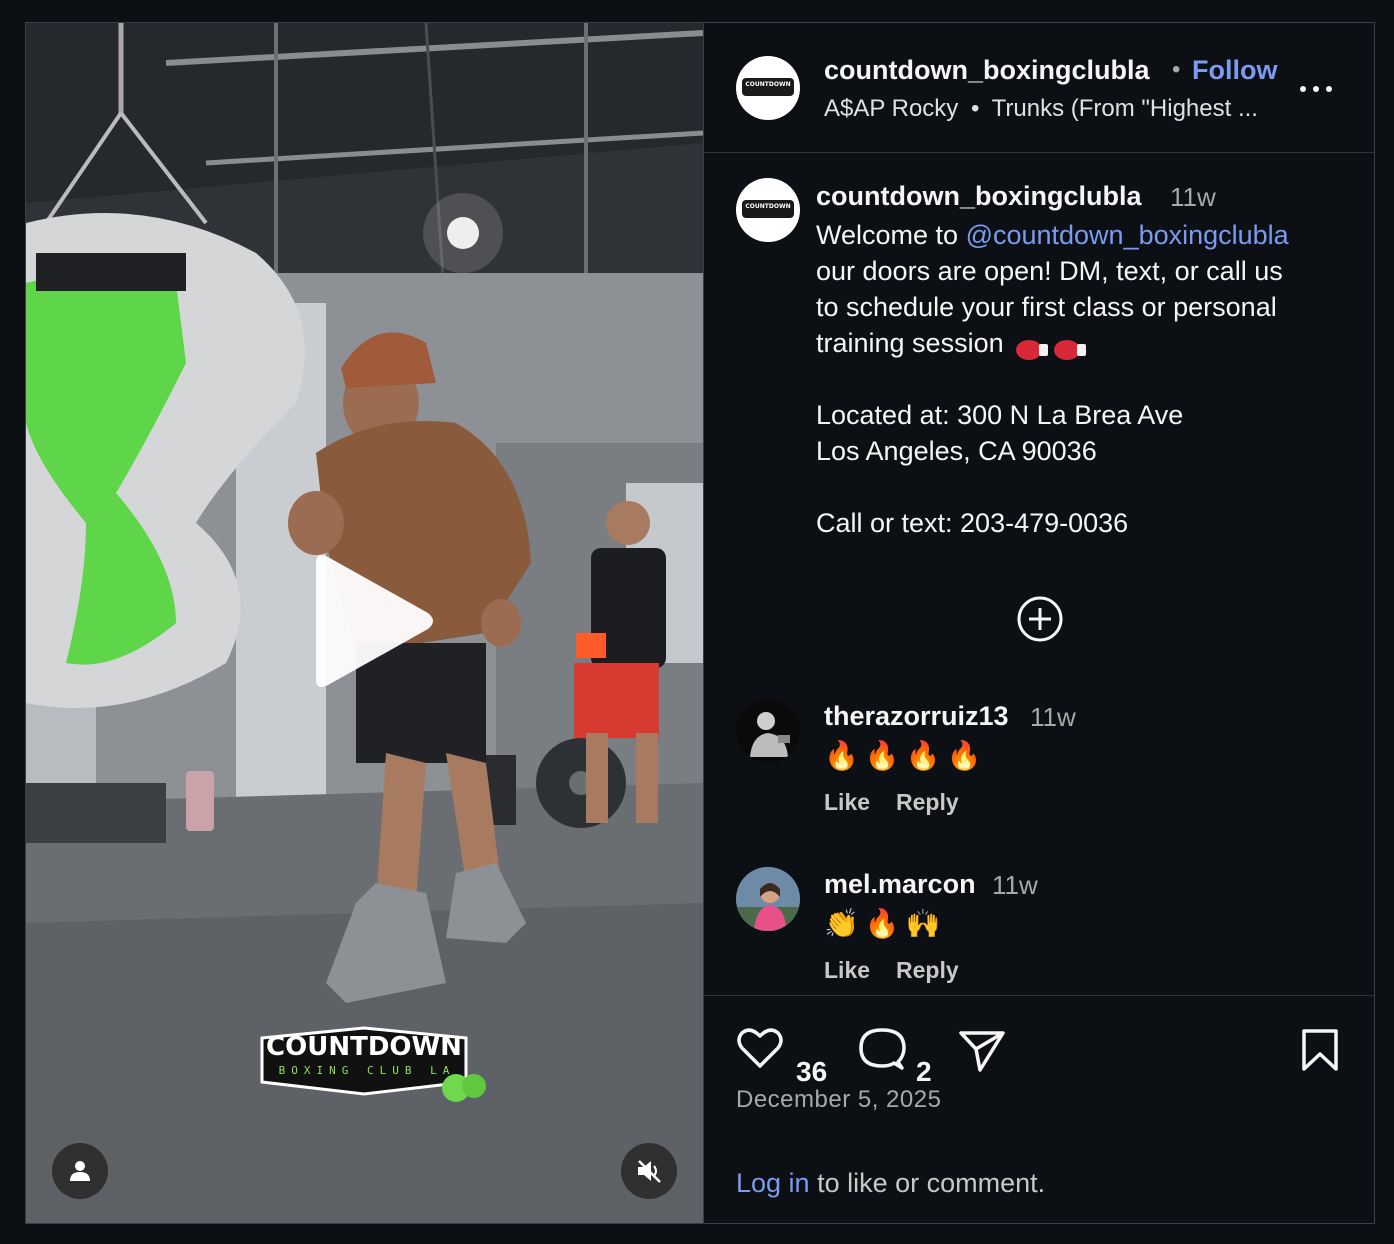 The width and height of the screenshot is (1394, 1244). I want to click on caption-line: Los Angeles, CA 90036, so click(956, 451).